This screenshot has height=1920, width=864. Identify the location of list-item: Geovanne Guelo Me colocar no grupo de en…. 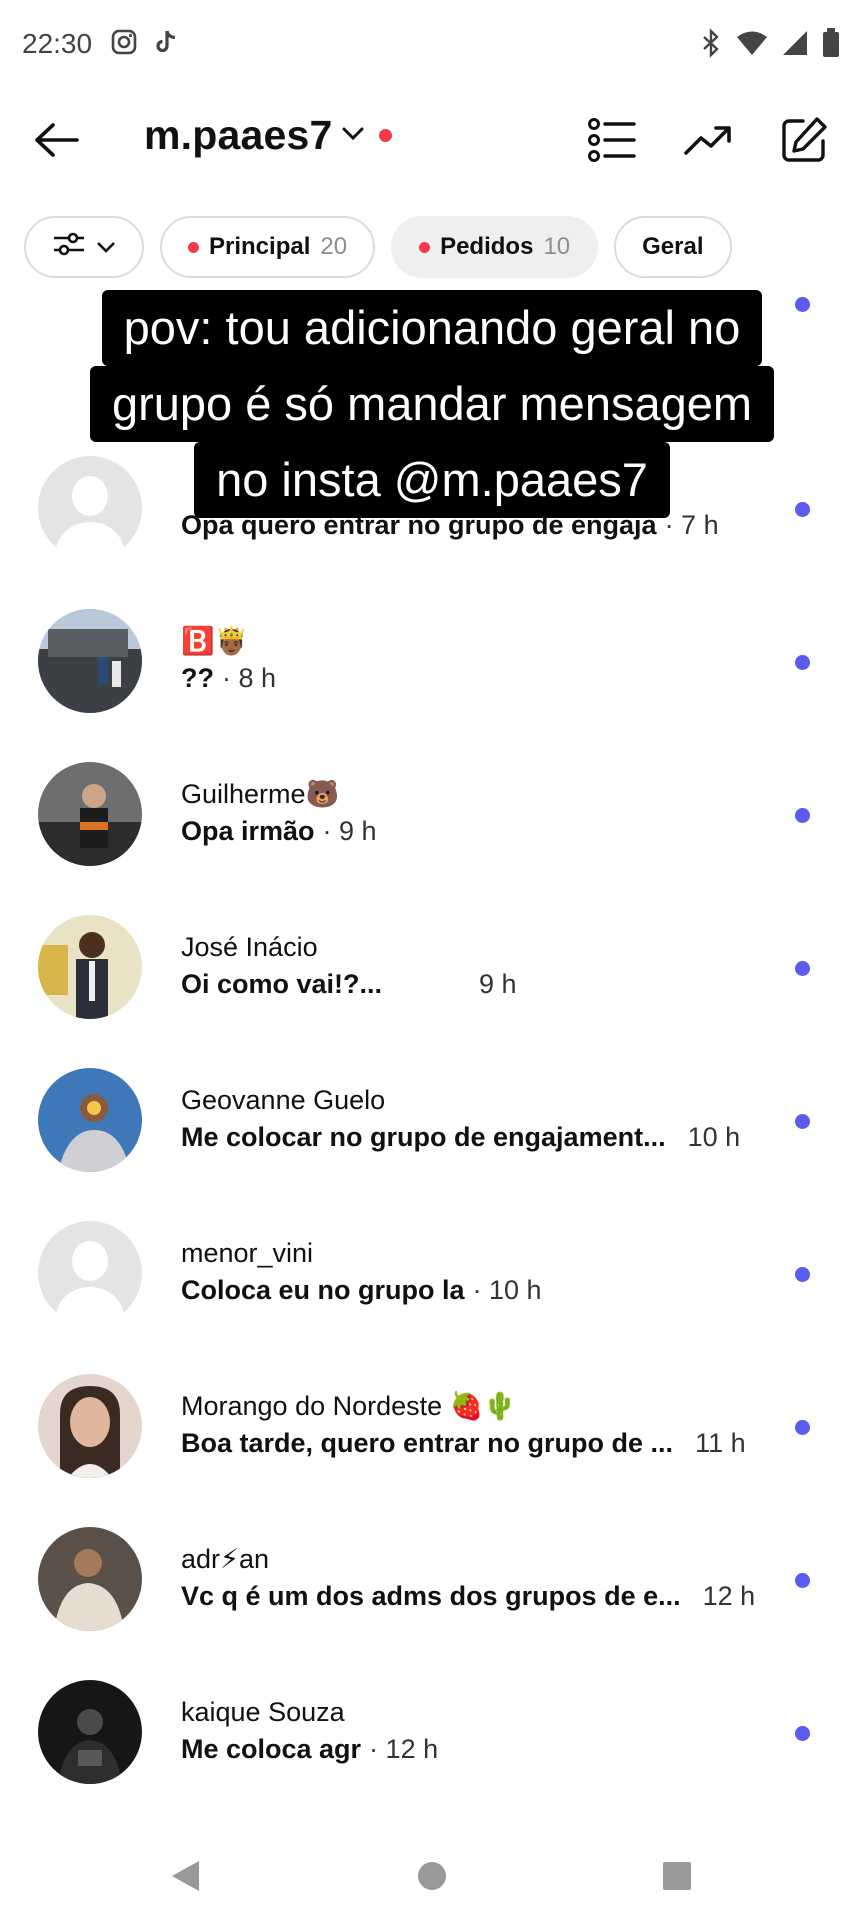
(432, 1128).